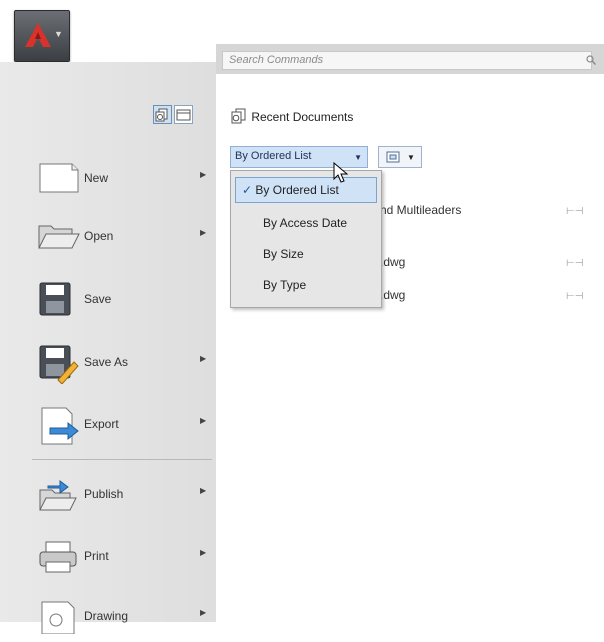 The image size is (604, 642). I want to click on application-menu-button: ▼, so click(42, 36).